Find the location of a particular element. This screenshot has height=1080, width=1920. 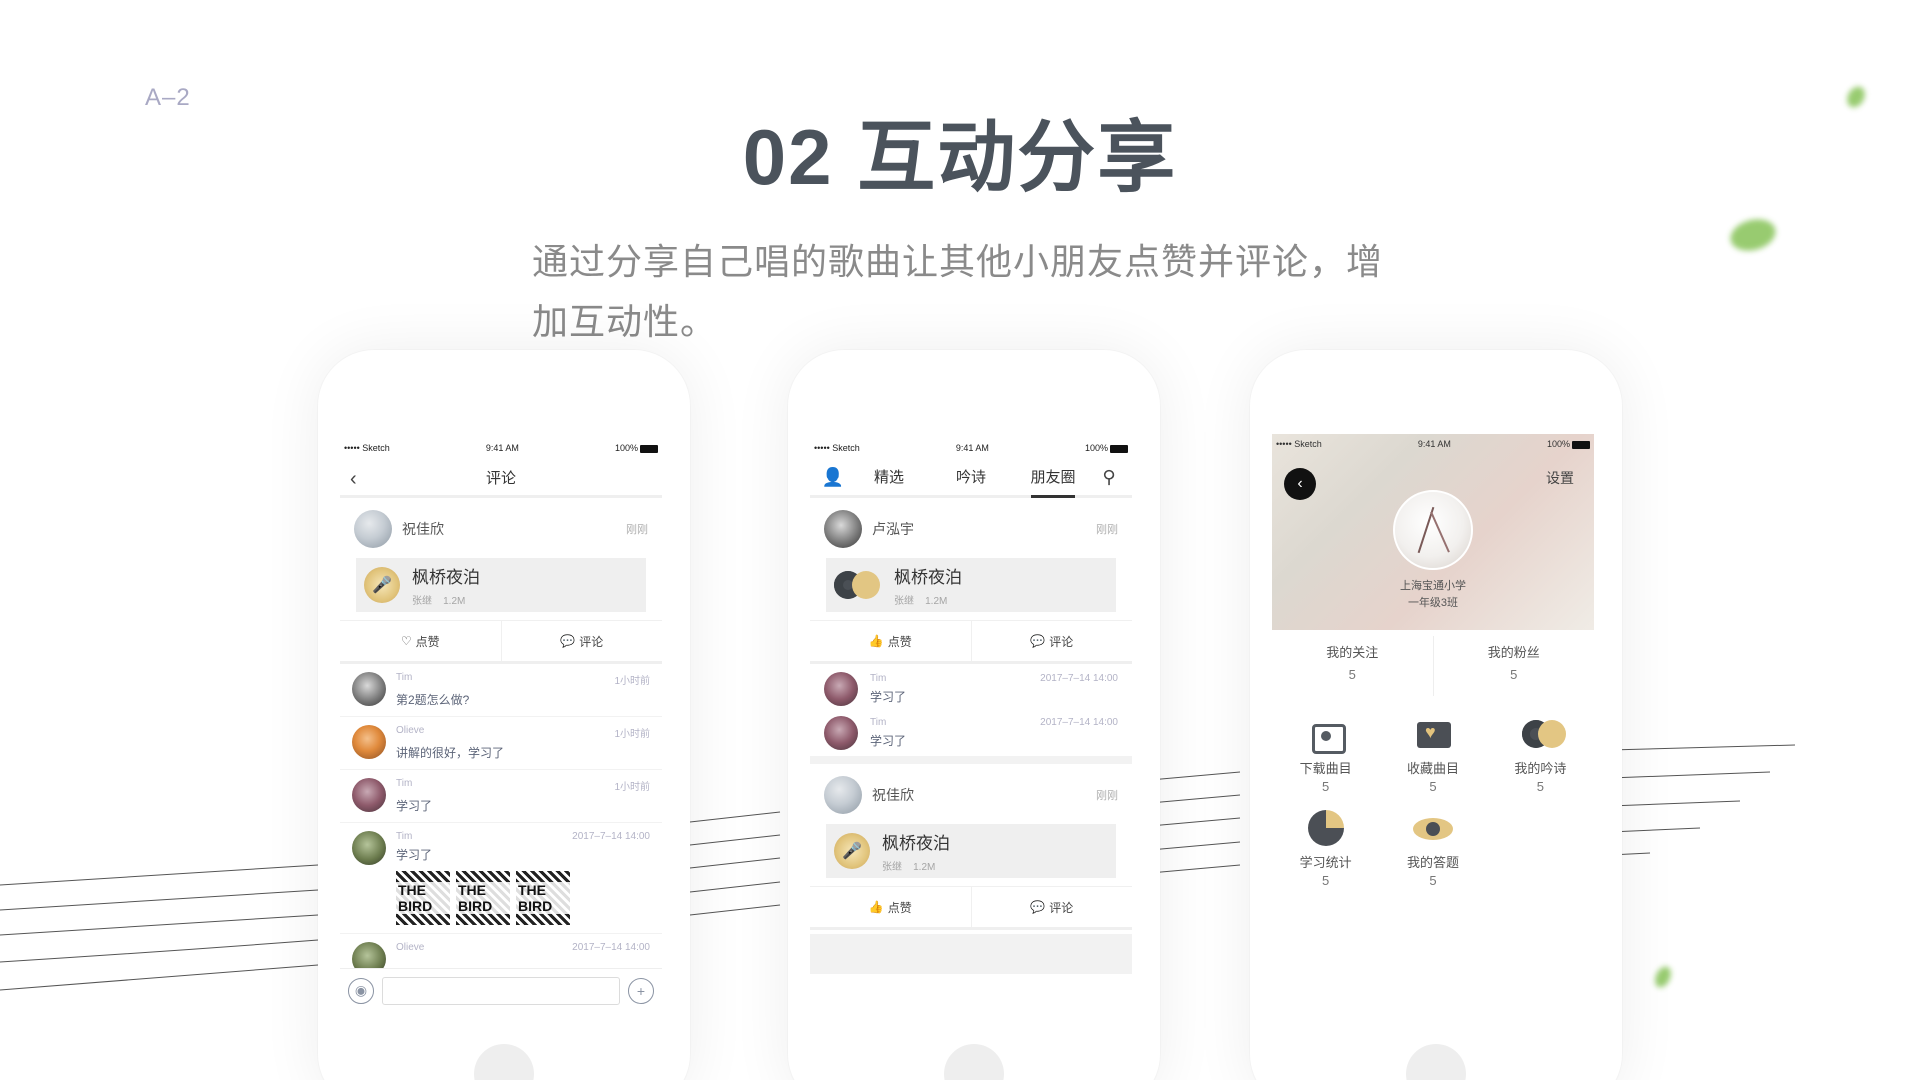

tab-moments: 朋友圈 is located at coordinates (1053, 478).